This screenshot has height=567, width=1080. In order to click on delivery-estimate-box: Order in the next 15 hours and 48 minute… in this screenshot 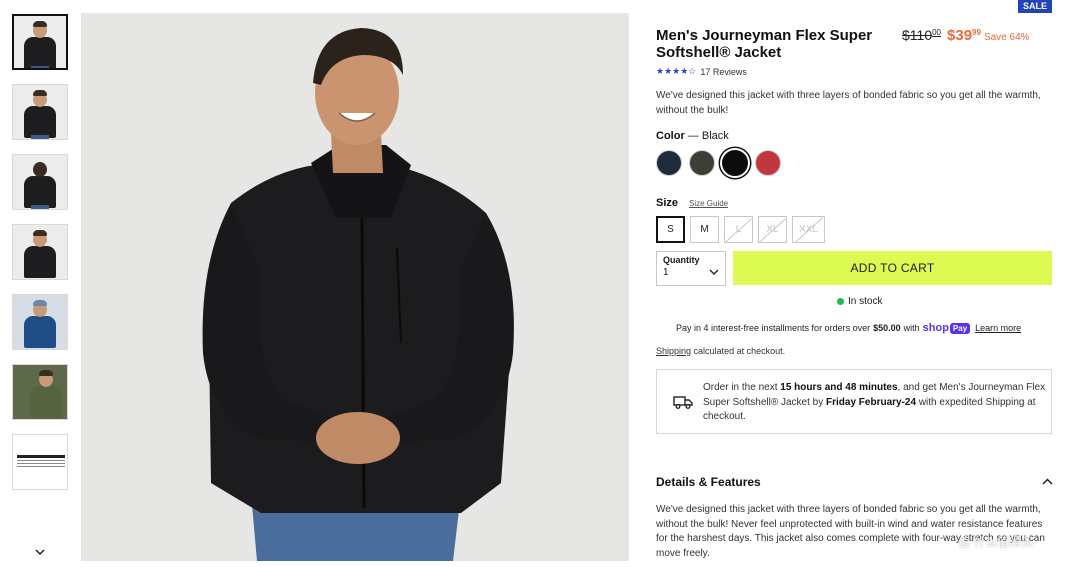, I will do `click(854, 401)`.